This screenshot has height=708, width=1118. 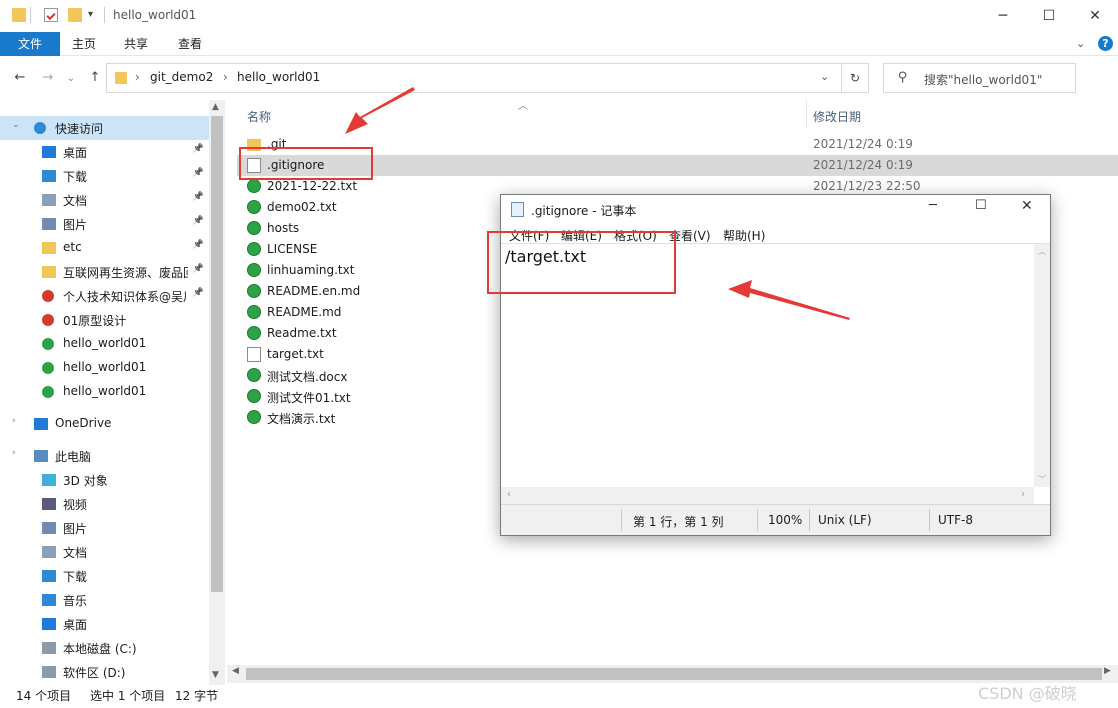 What do you see at coordinates (789, 300) in the screenshot?
I see `arrow-to-content` at bounding box center [789, 300].